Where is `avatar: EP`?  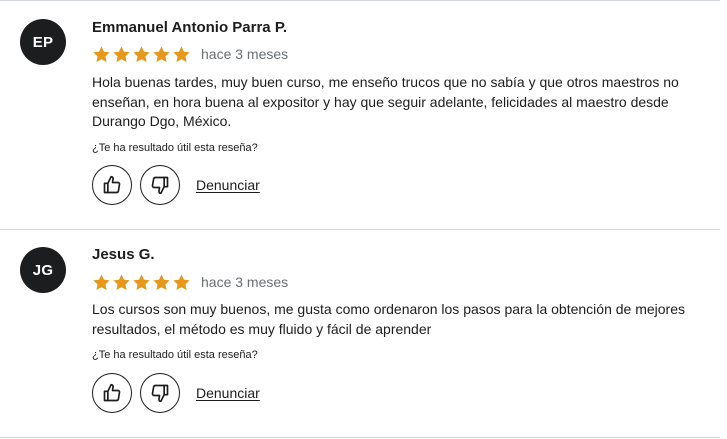 avatar: EP is located at coordinates (43, 42).